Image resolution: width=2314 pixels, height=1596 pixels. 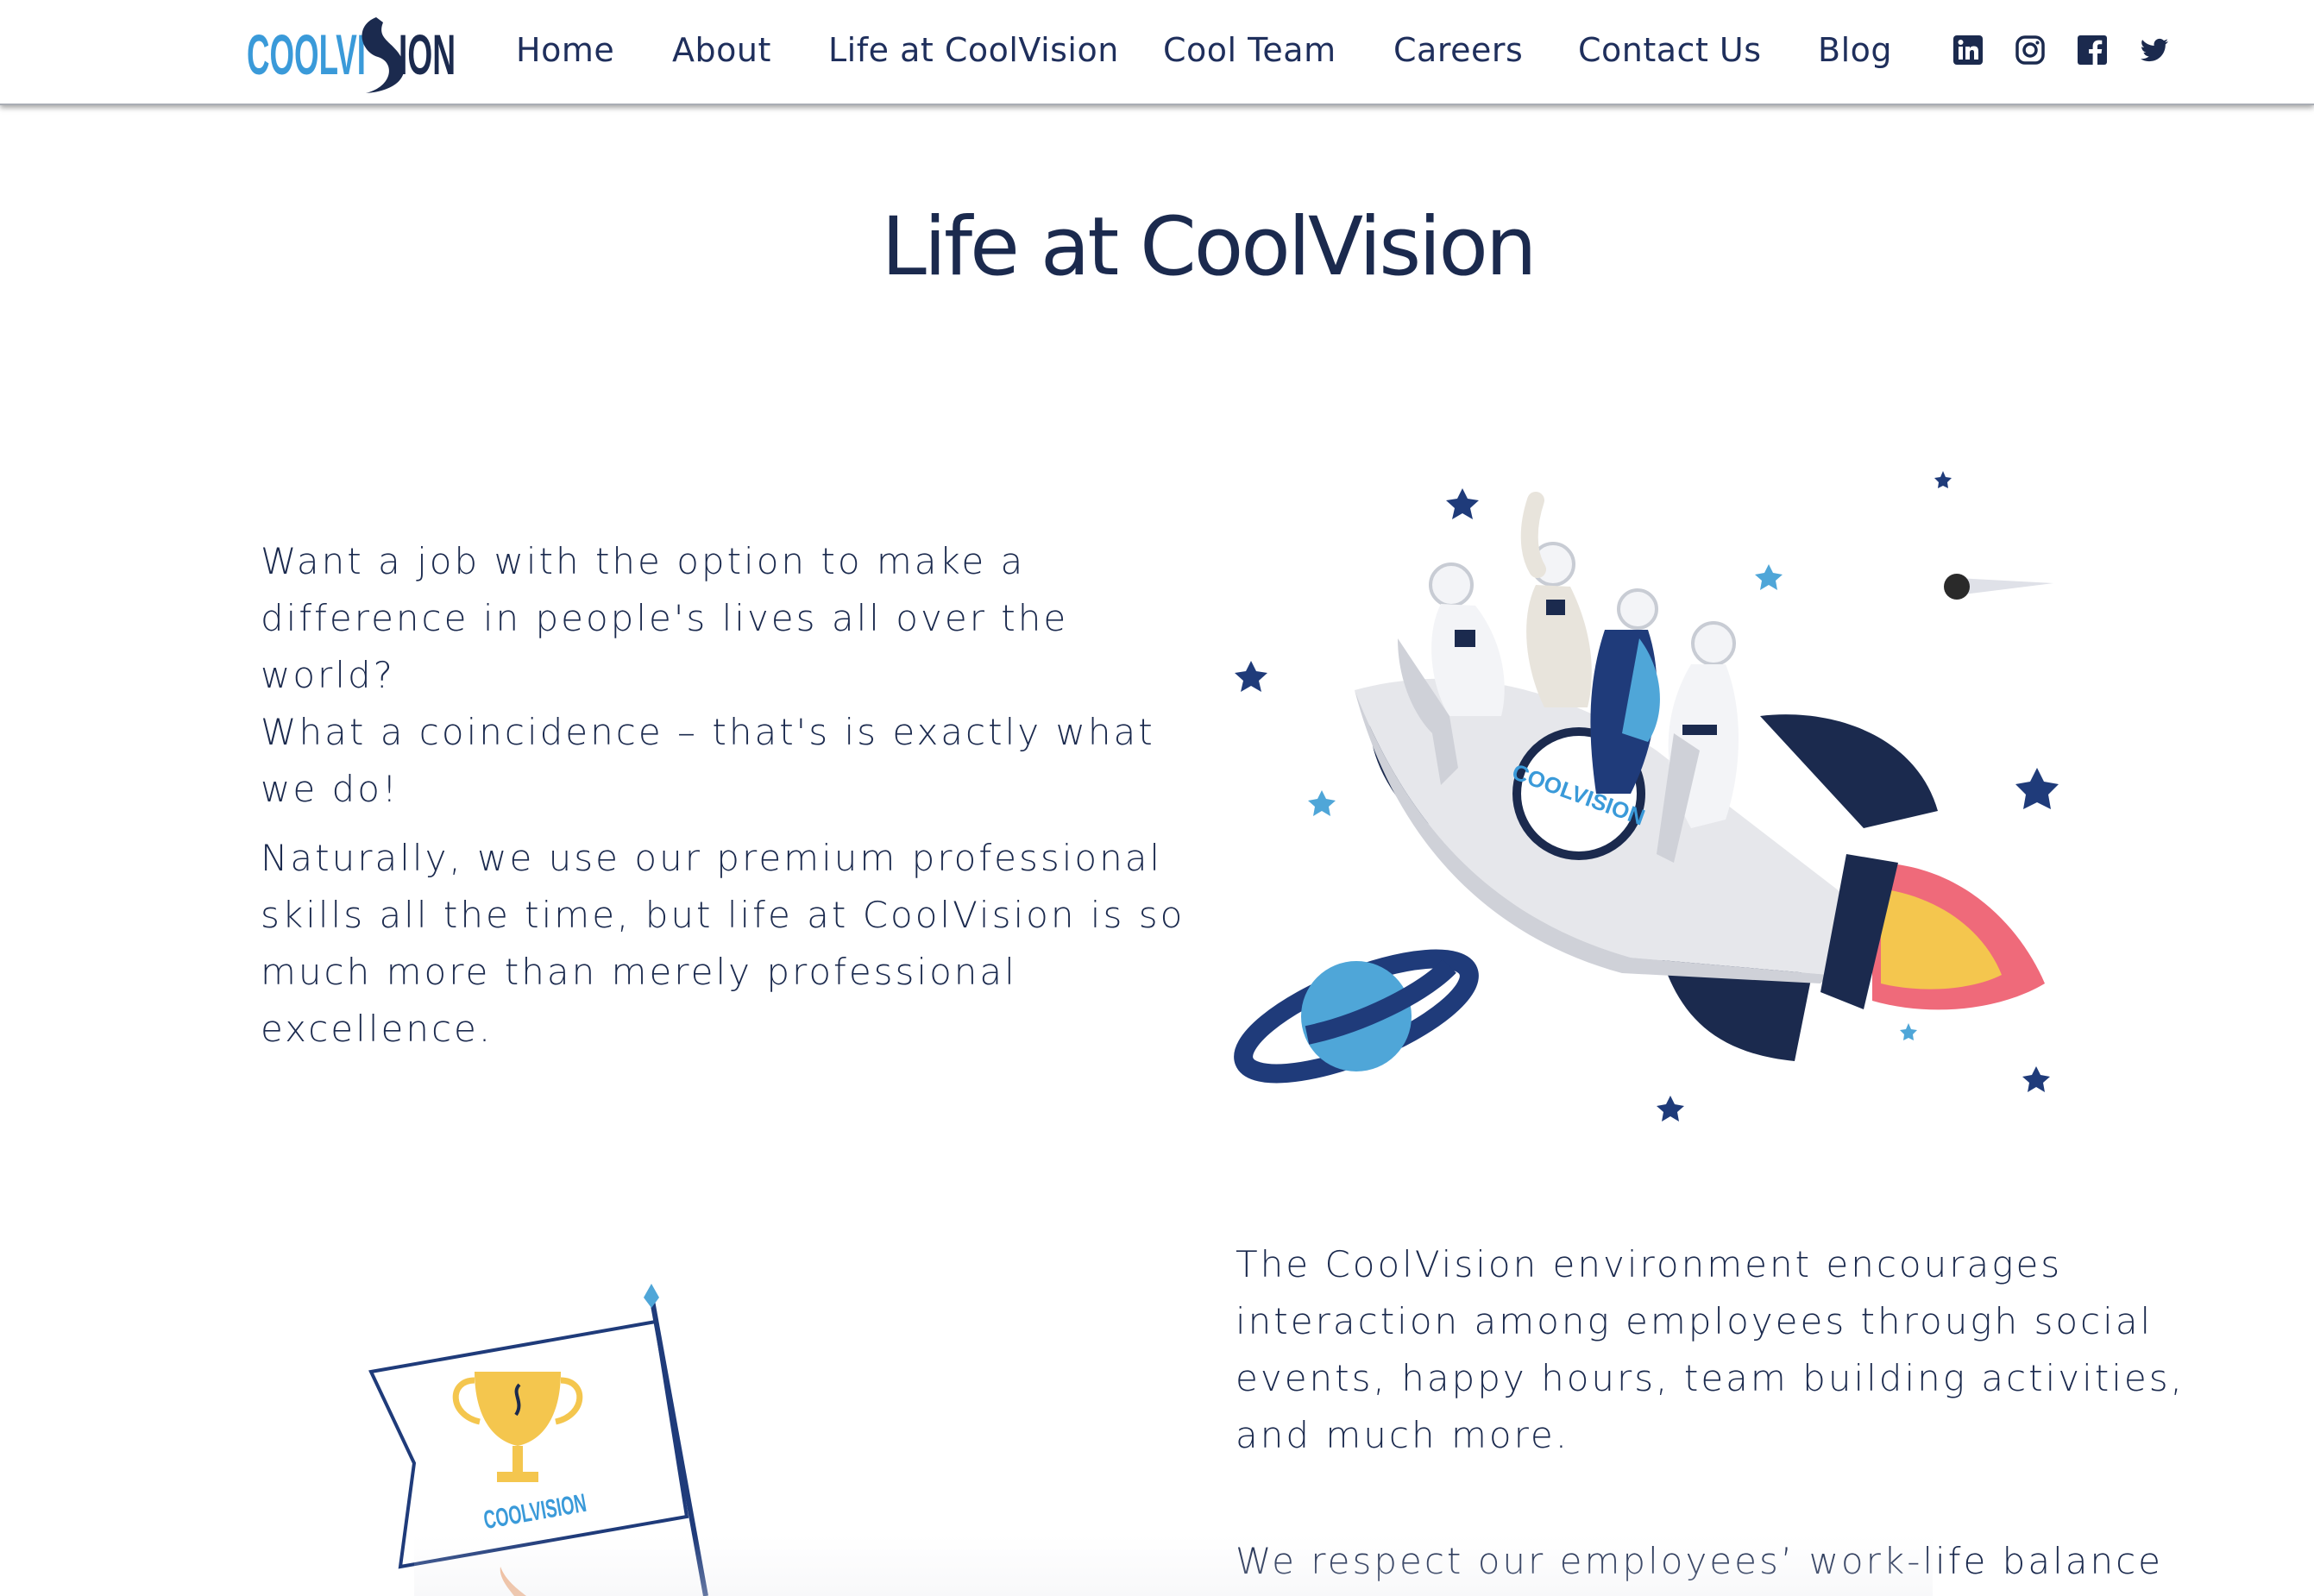 I want to click on text-line: much more than merely professional, so click(x=639, y=972).